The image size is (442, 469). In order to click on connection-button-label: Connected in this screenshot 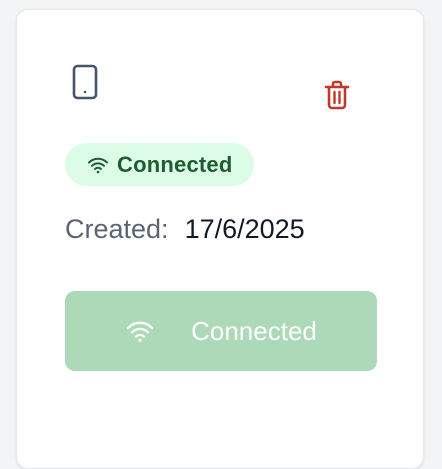, I will do `click(254, 330)`.